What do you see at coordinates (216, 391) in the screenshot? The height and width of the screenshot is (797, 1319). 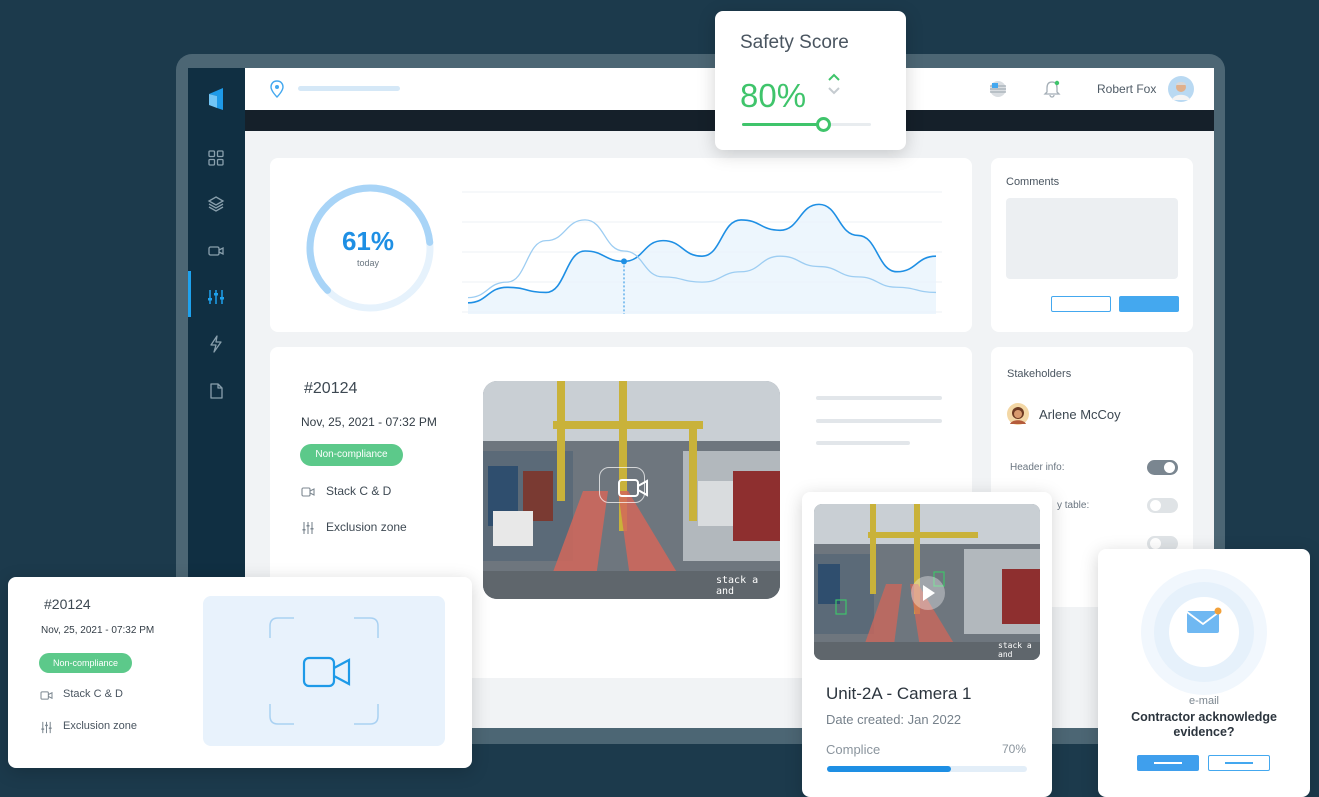 I see `document-icon` at bounding box center [216, 391].